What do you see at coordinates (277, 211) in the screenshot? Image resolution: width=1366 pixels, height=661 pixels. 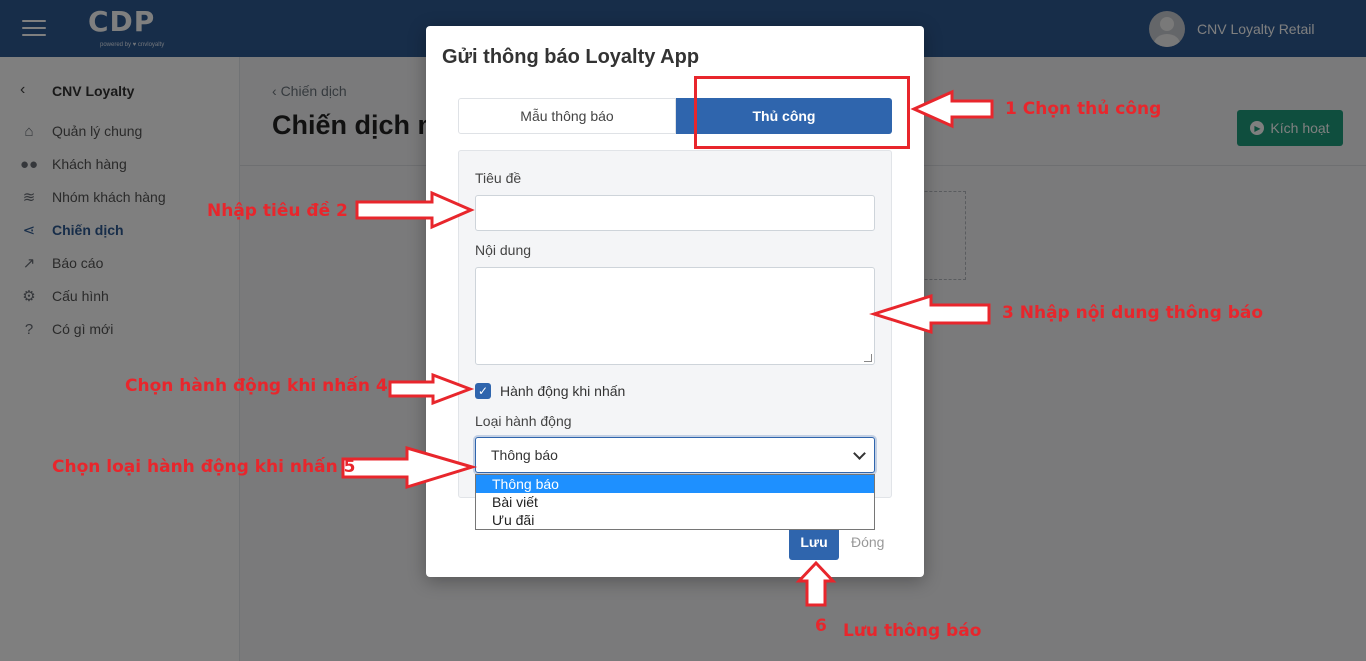 I see `annotation-2: Nhập tiêu đề 2` at bounding box center [277, 211].